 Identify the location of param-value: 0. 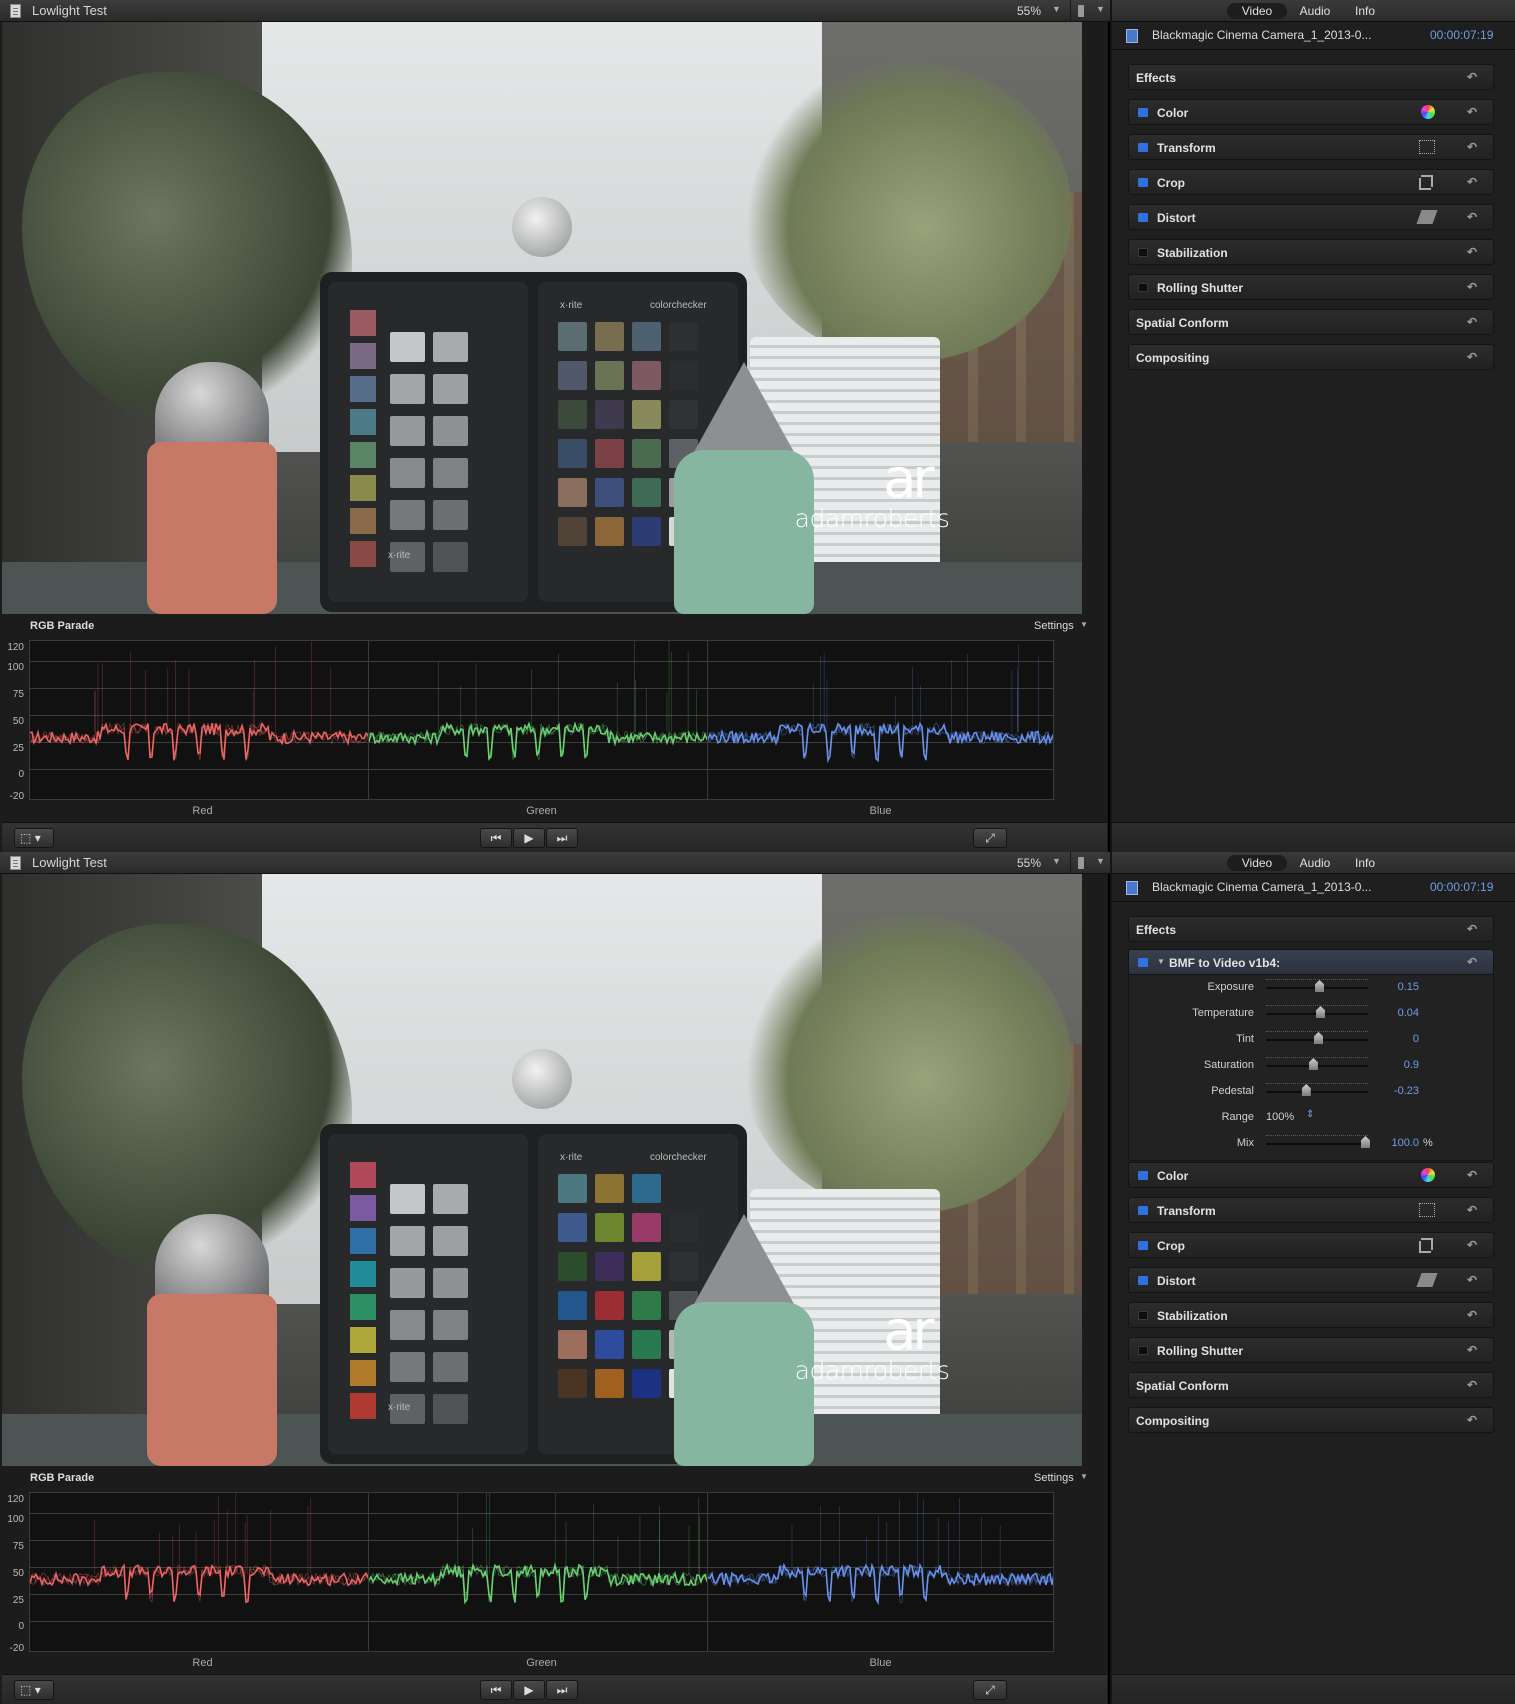
(1394, 1039).